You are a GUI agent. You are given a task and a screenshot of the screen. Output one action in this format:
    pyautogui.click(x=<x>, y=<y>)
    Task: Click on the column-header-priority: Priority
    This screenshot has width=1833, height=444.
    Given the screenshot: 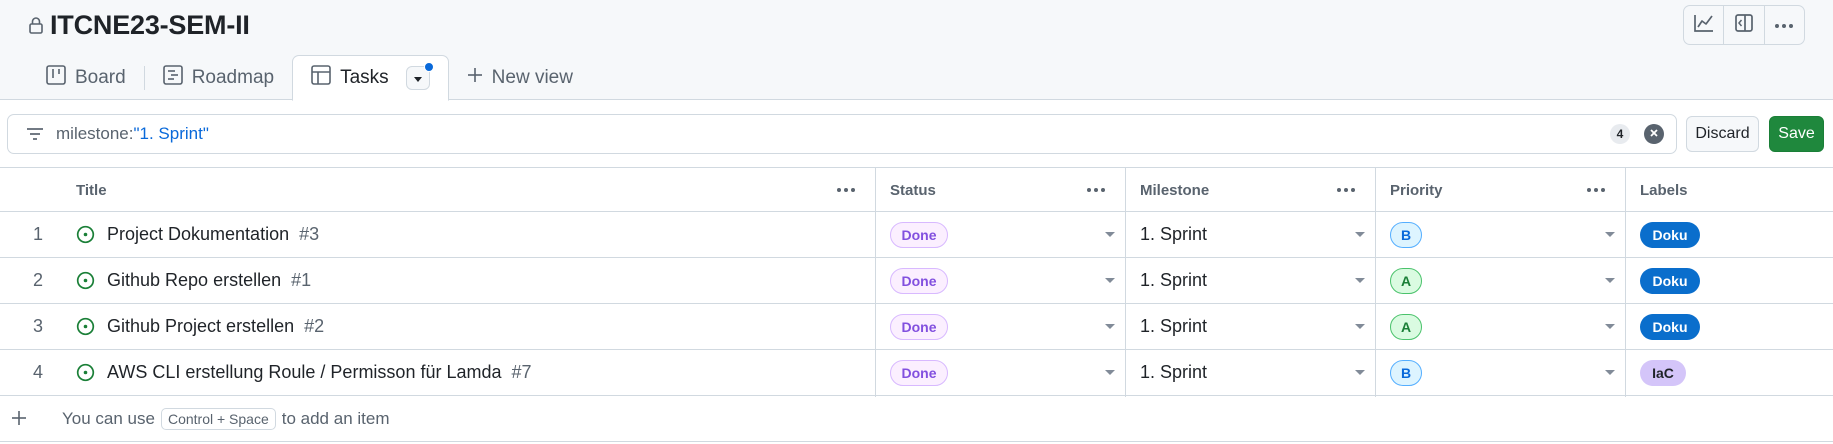 What is the action you would take?
    pyautogui.click(x=1501, y=190)
    